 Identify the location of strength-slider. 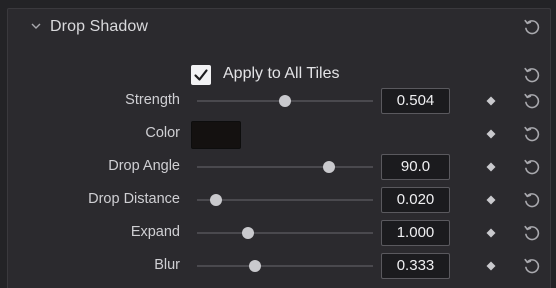
(285, 101).